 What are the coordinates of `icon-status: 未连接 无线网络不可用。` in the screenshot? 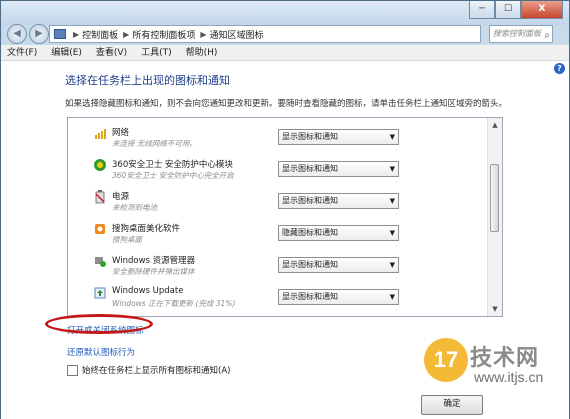 It's located at (154, 143).